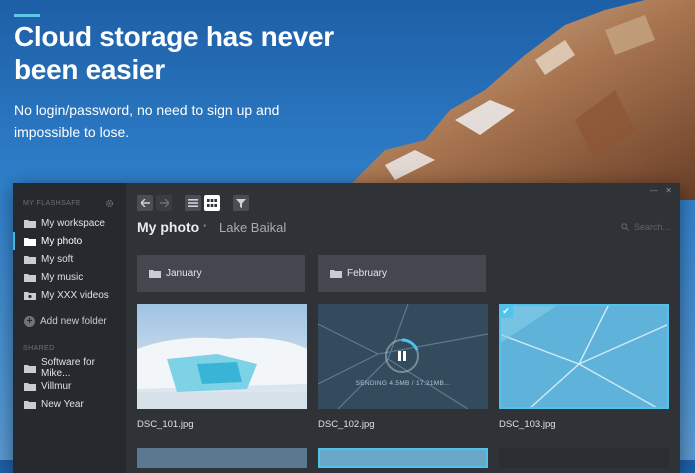 The width and height of the screenshot is (695, 473). What do you see at coordinates (221, 273) in the screenshot?
I see `folder-card-january: January` at bounding box center [221, 273].